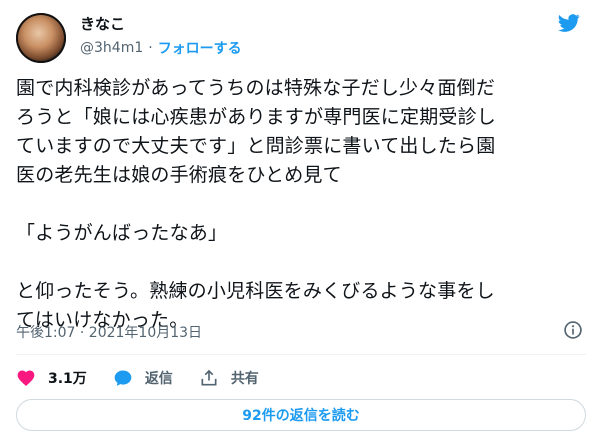 The image size is (602, 444). What do you see at coordinates (244, 379) in the screenshot?
I see `share-label: 共有` at bounding box center [244, 379].